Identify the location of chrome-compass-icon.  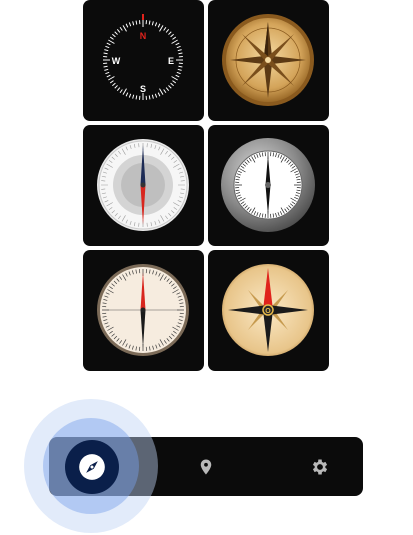
(268, 185).